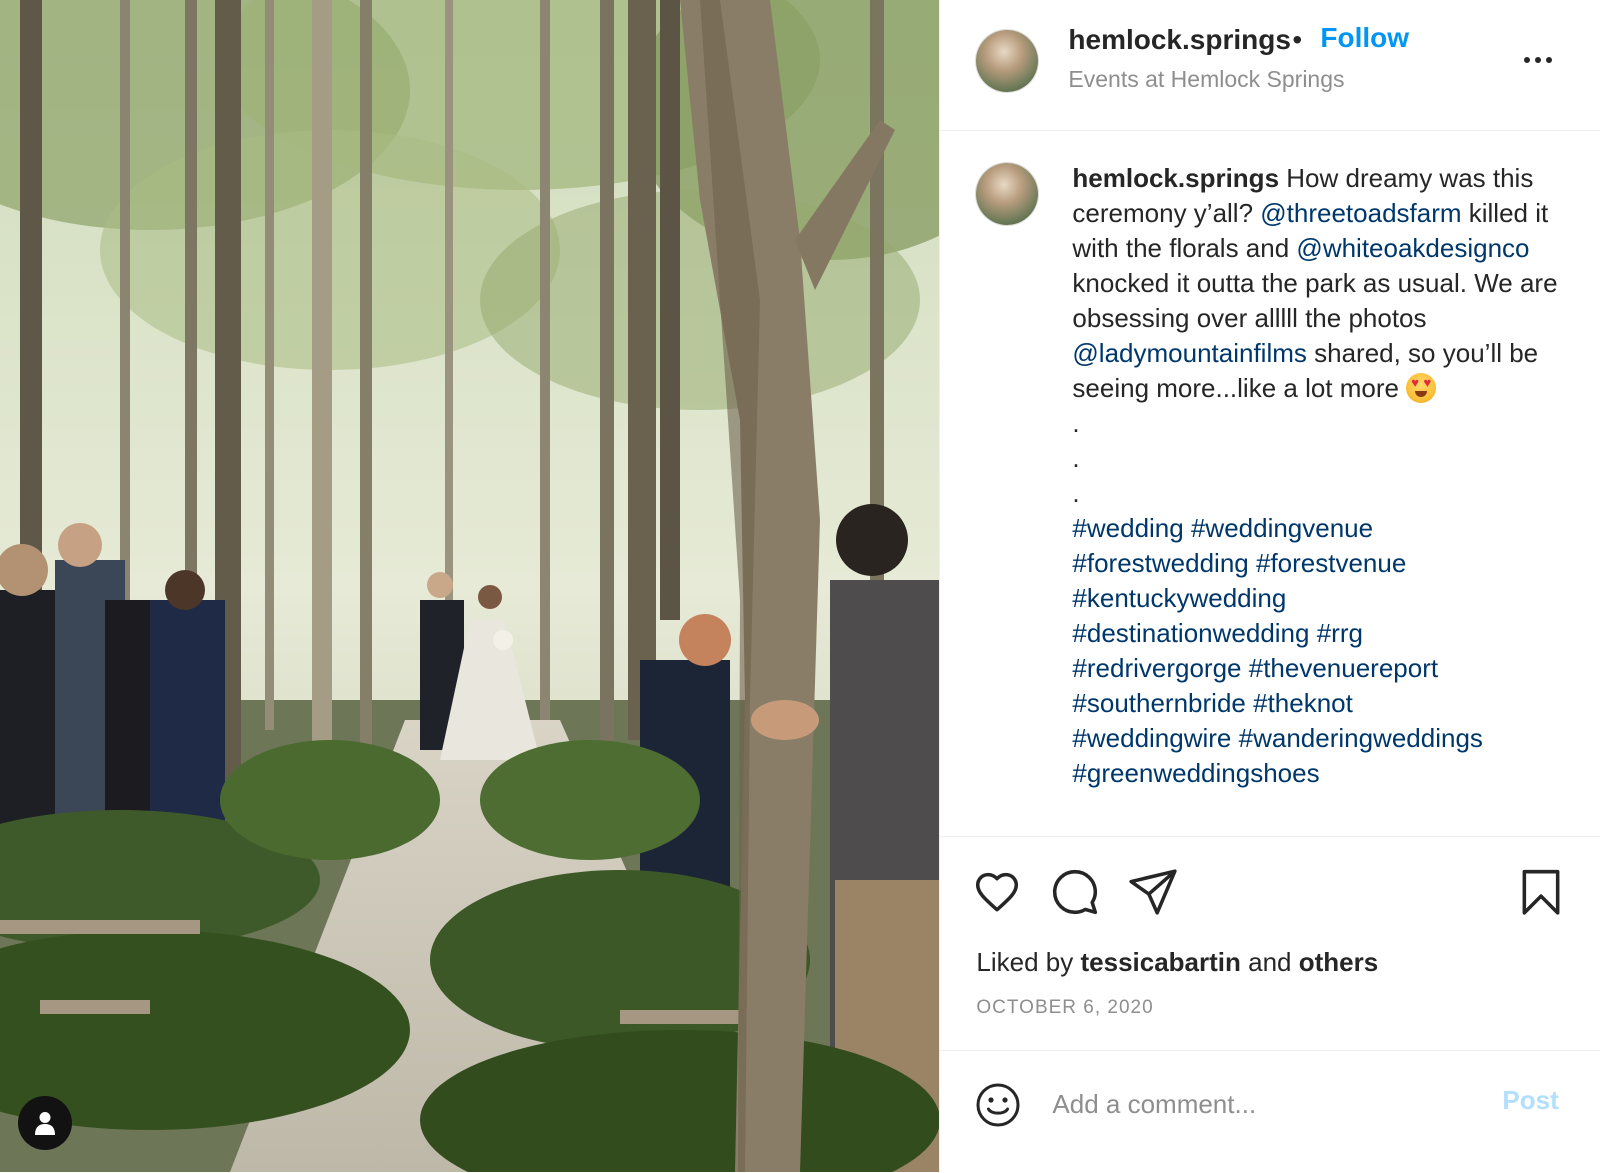 The image size is (1600, 1173). I want to click on location-link: Events at Hemlock Springs, so click(1206, 79).